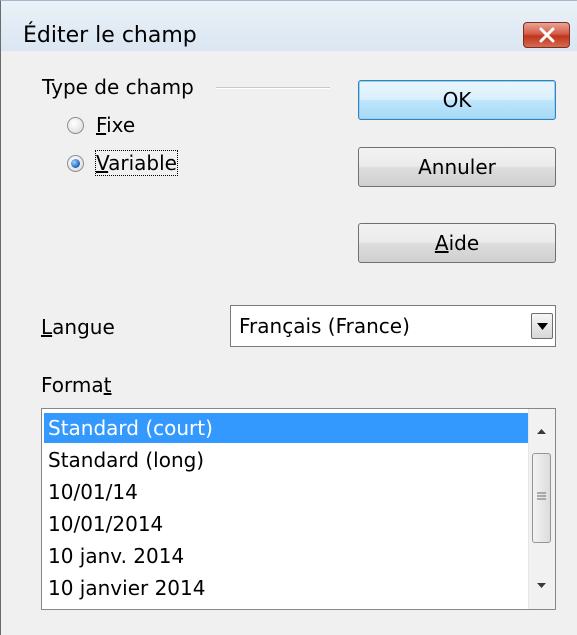  Describe the element at coordinates (115, 125) in the screenshot. I see `radio-fixe-label: Fixe` at that location.